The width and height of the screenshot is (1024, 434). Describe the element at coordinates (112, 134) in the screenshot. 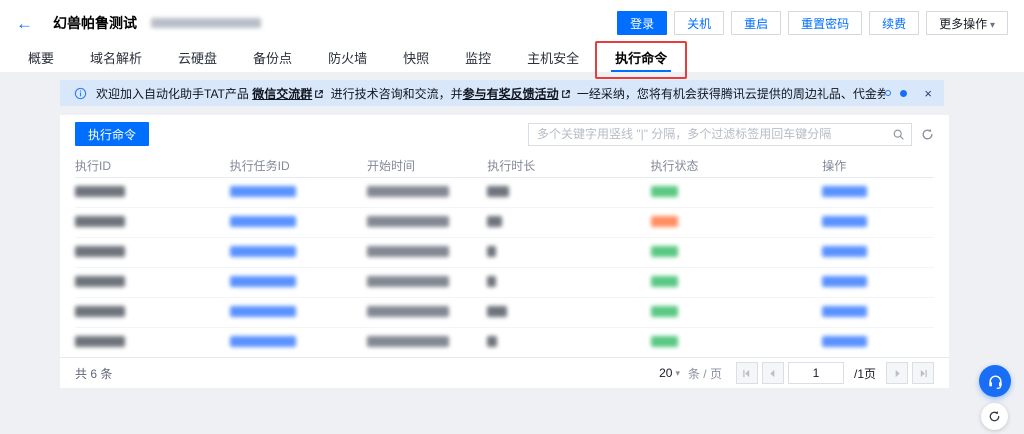

I see `execute-command-button: 执行命令` at that location.